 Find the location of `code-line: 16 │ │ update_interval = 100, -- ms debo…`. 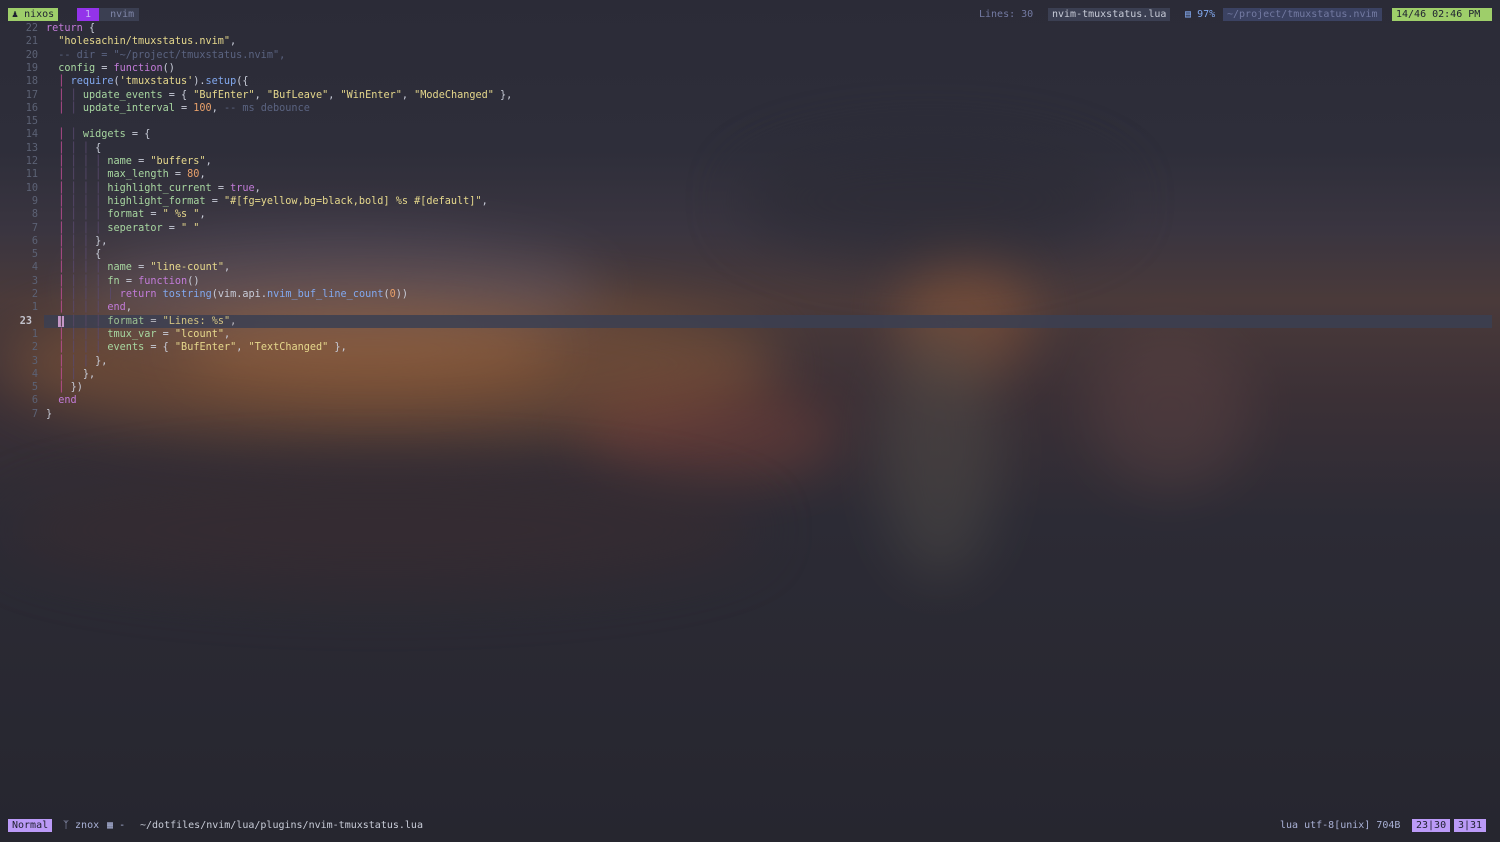

code-line: 16 │ │ update_interval = 100, -- ms debo… is located at coordinates (750, 108).